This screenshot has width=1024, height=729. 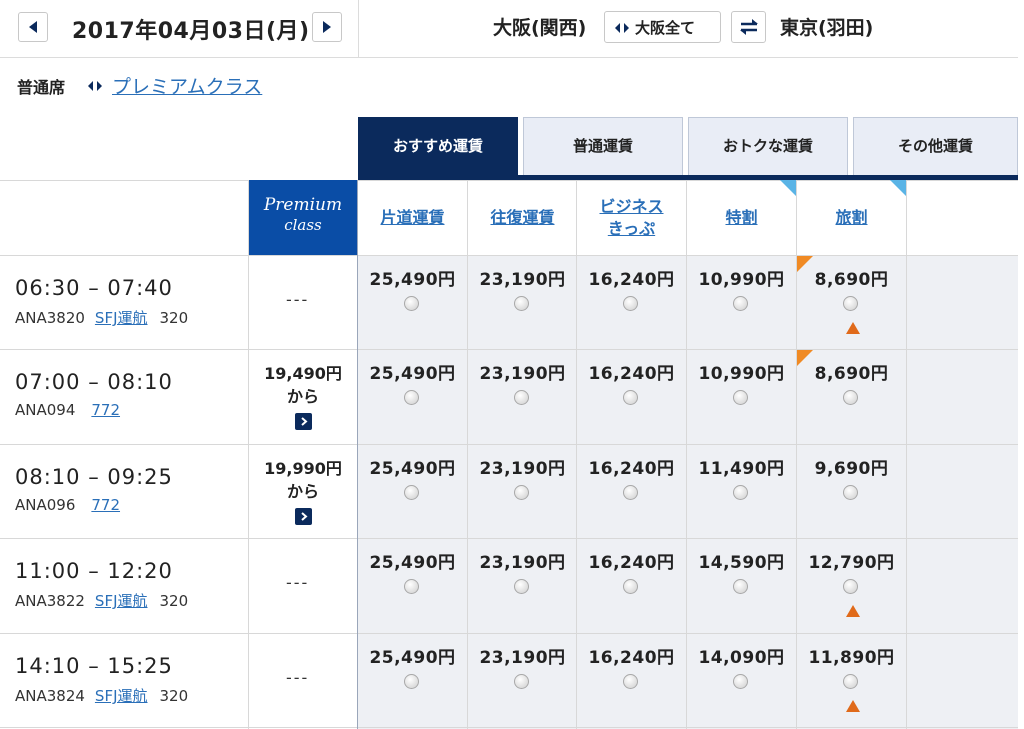 I want to click on flight-number: ANA3820, so click(x=50, y=318).